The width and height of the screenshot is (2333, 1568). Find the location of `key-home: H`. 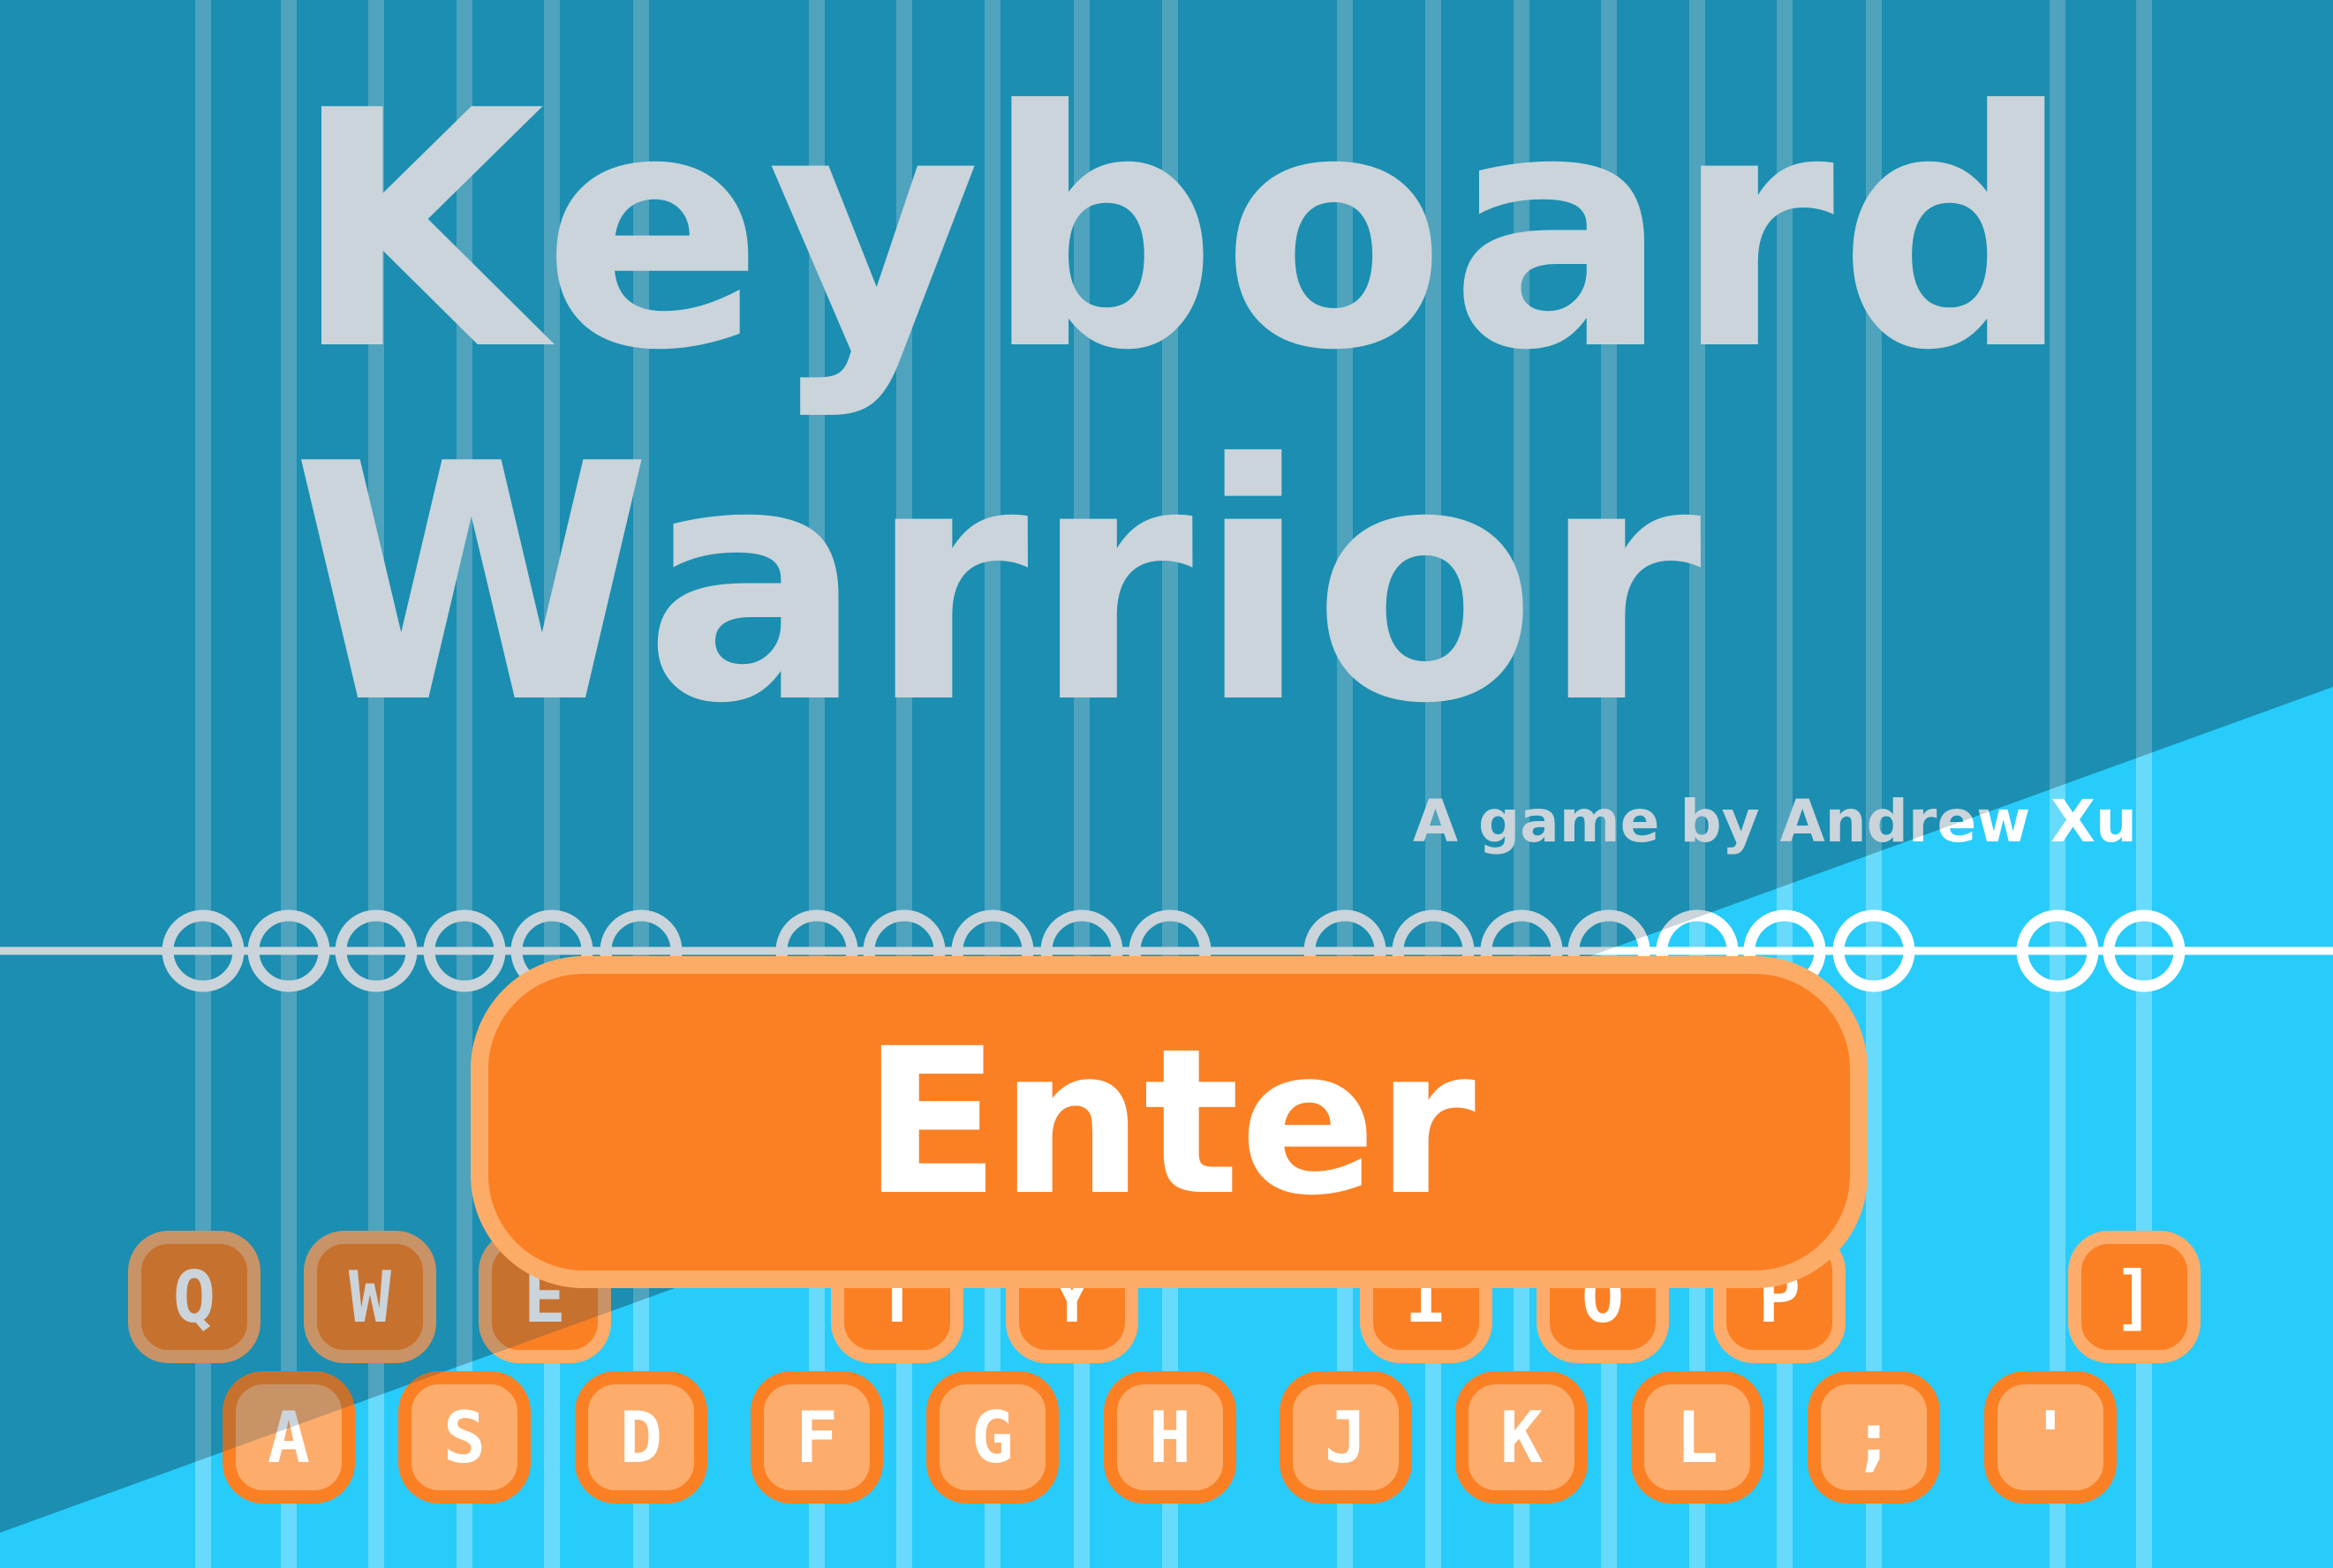

key-home: H is located at coordinates (1170, 1437).